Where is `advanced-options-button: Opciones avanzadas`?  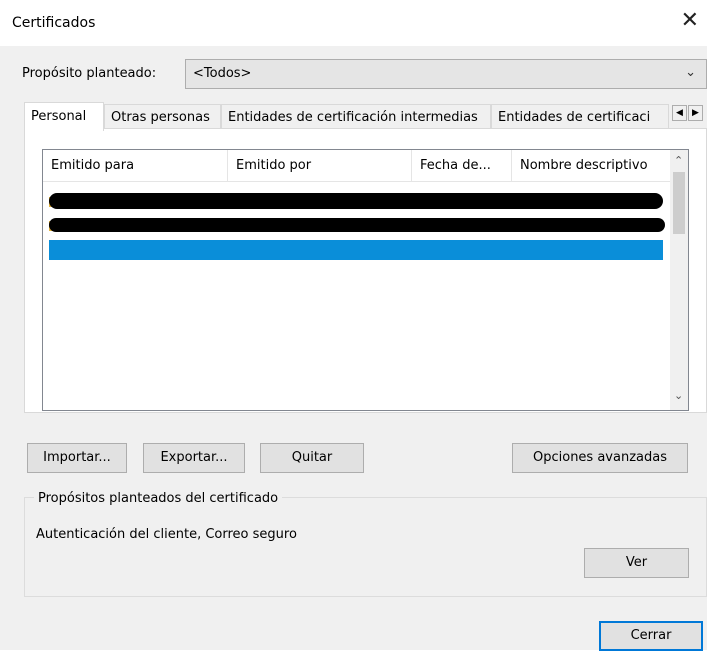
advanced-options-button: Opciones avanzadas is located at coordinates (600, 458).